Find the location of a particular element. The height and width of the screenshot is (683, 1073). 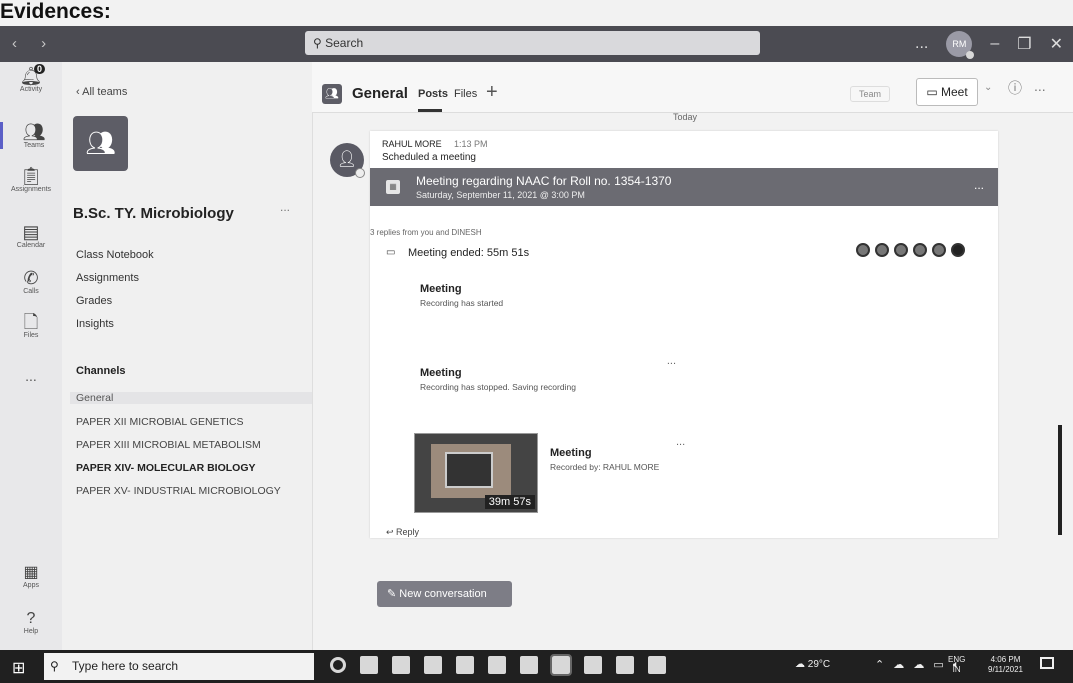

rail-teams-label: Teams is located at coordinates (34, 145).